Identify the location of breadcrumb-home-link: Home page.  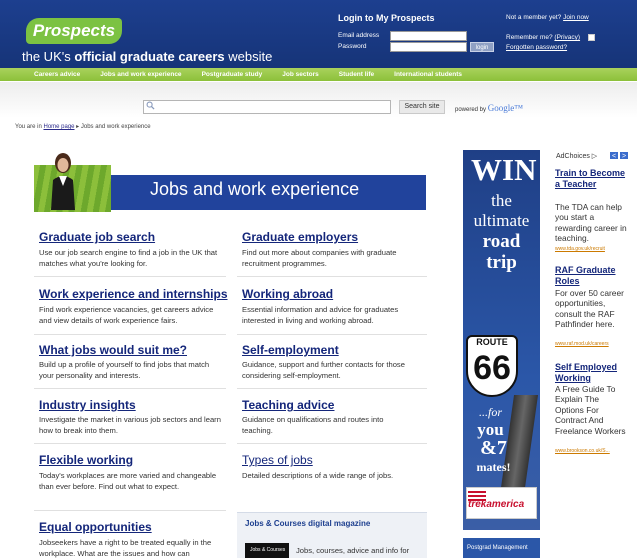
(58, 127).